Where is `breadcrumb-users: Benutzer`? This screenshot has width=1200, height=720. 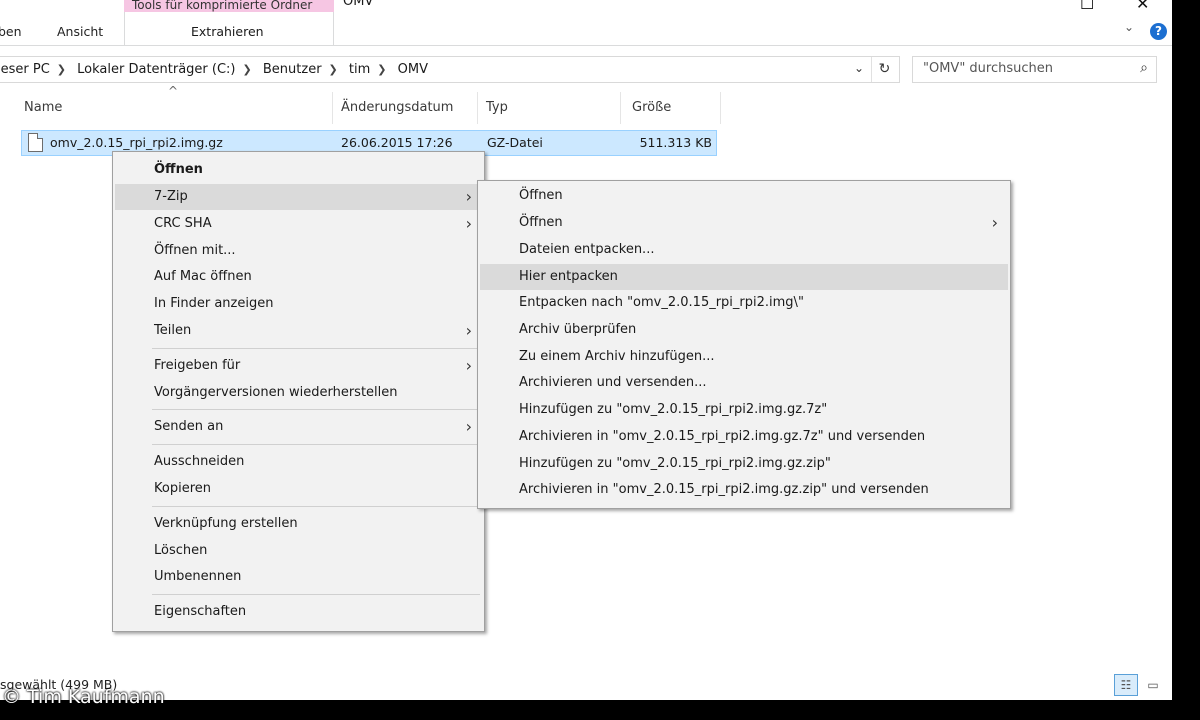 breadcrumb-users: Benutzer is located at coordinates (292, 69).